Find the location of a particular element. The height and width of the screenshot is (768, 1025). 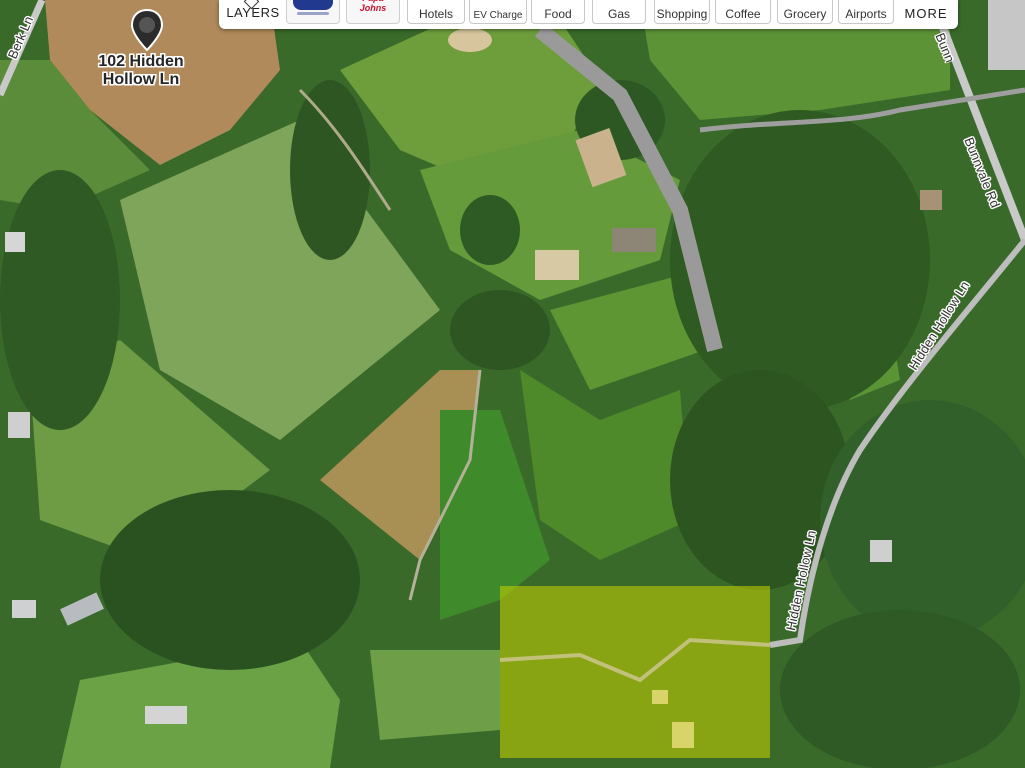

poi-label: Hotels is located at coordinates (435, 14).